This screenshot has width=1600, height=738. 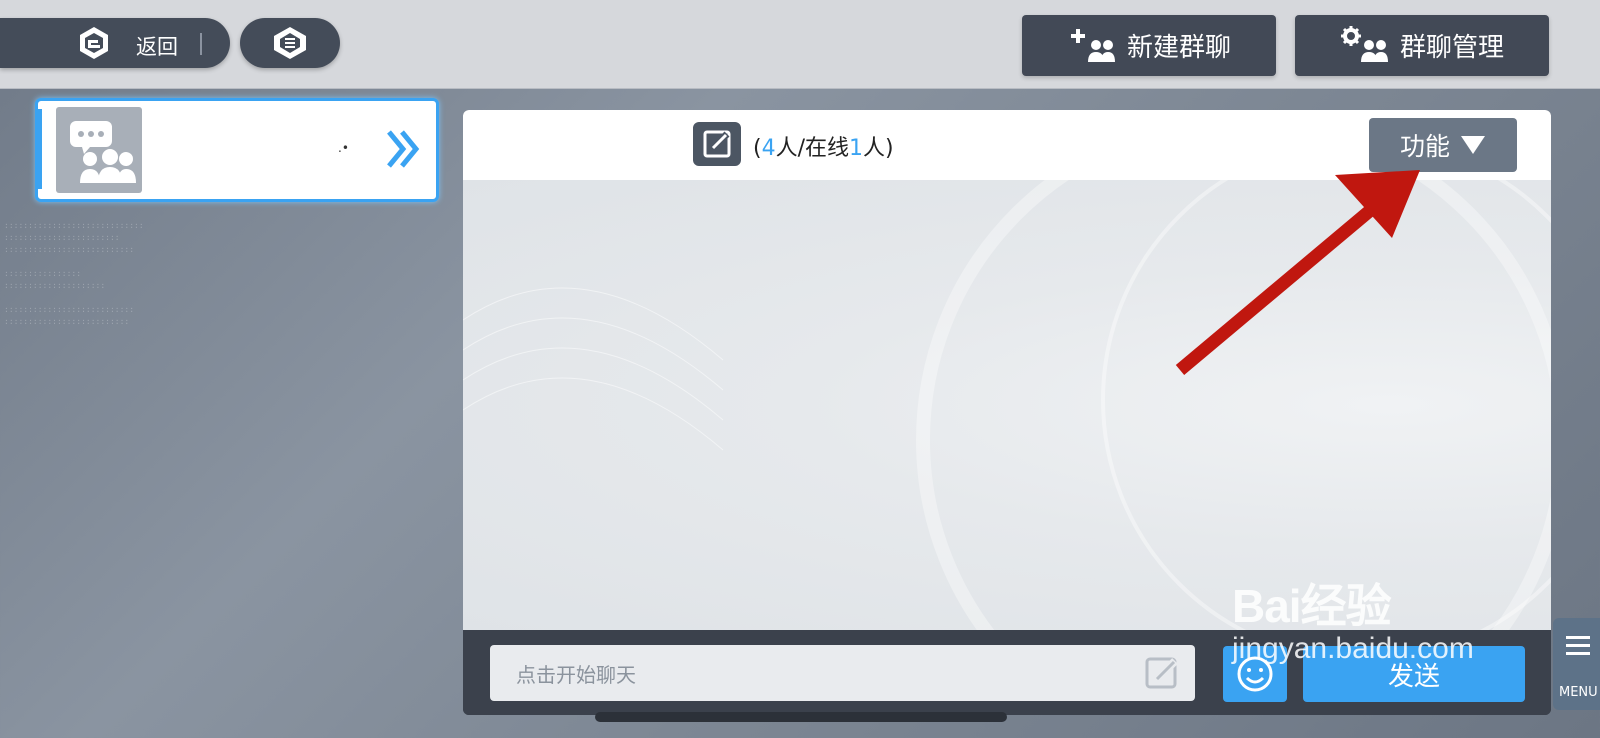 I want to click on home-logo-icon, so click(x=290, y=43).